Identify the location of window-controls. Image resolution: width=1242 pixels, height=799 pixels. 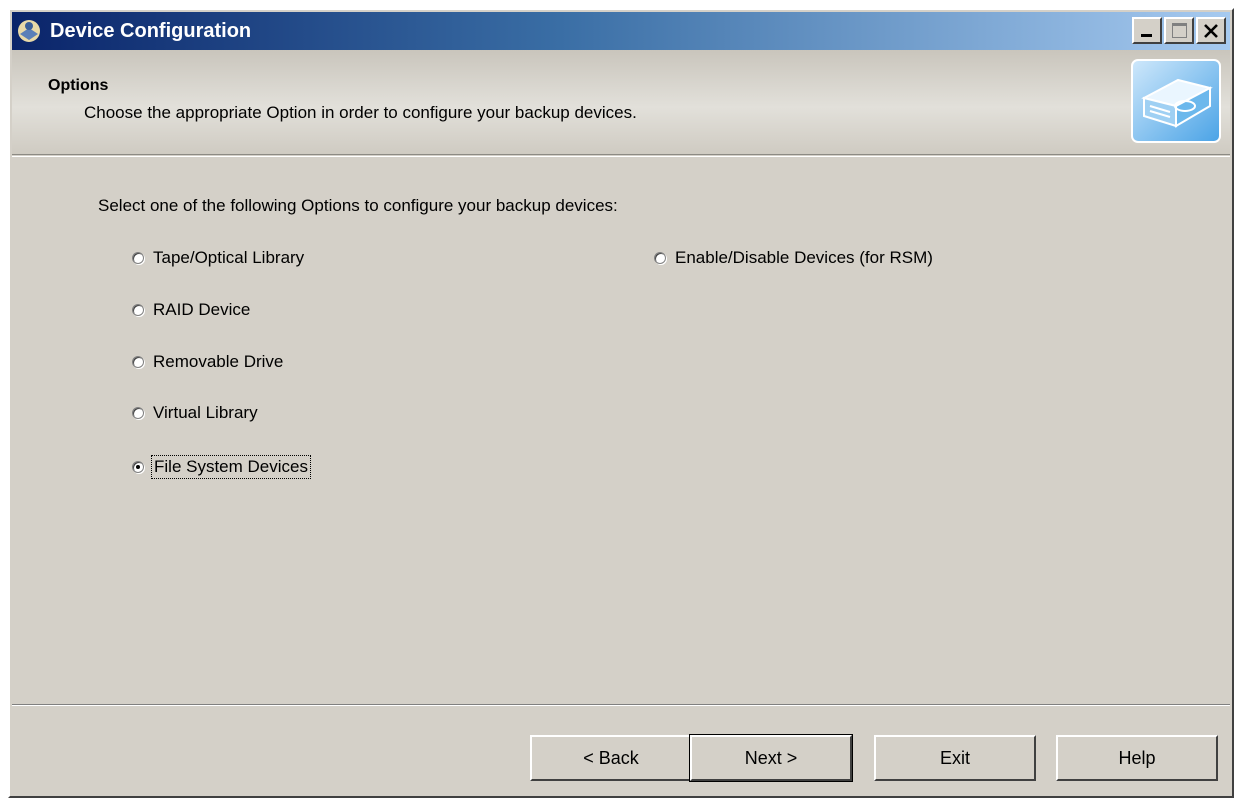
(1179, 31).